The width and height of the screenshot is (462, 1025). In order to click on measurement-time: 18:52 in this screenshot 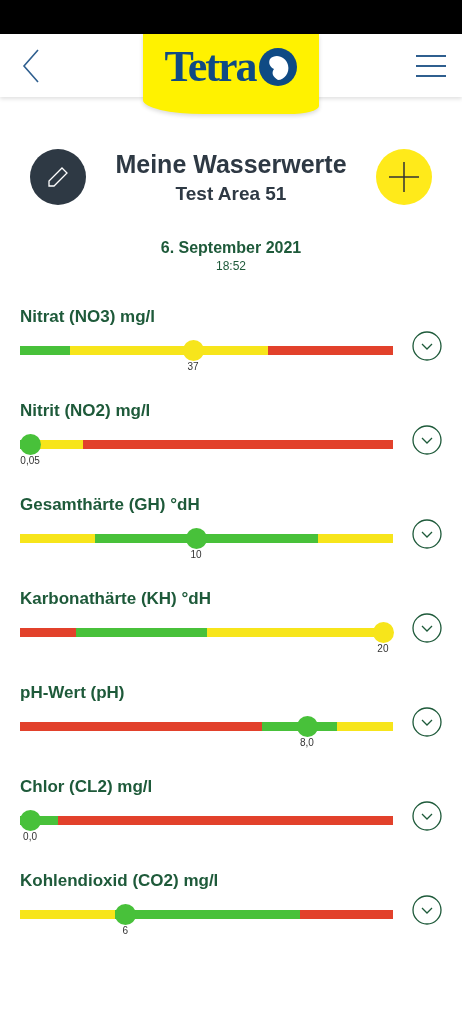, I will do `click(231, 266)`.